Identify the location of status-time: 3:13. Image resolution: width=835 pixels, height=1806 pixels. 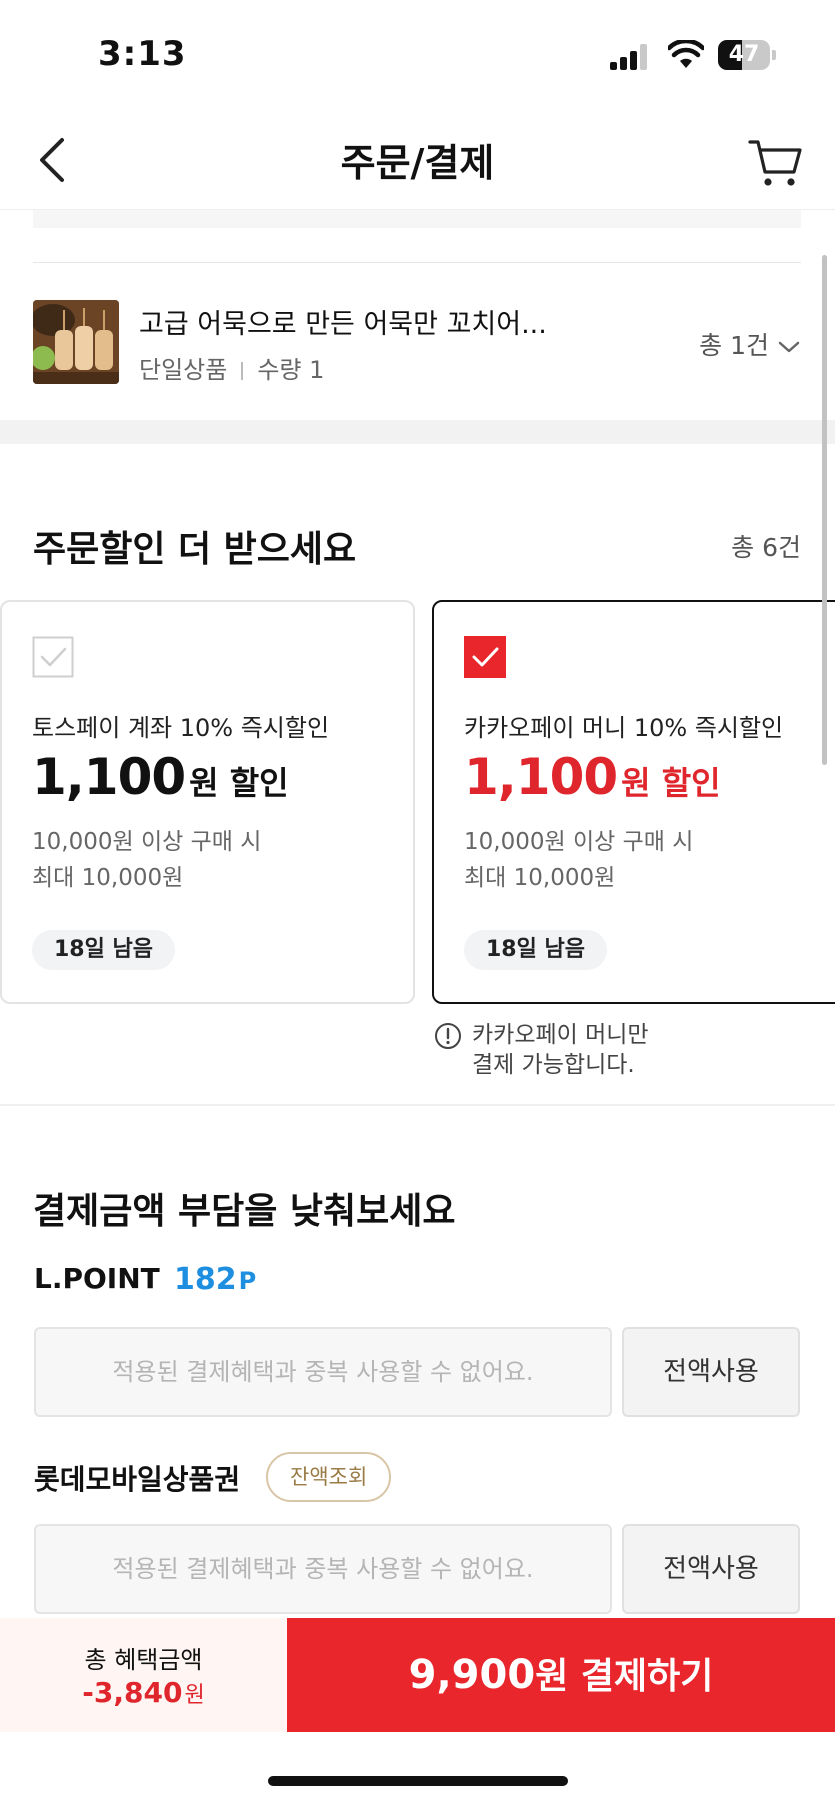
(142, 54).